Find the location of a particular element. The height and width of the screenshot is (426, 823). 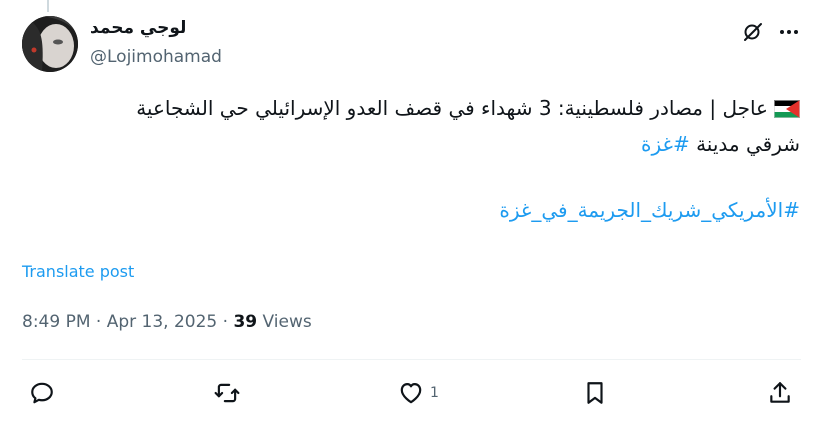

share-icon is located at coordinates (780, 392).